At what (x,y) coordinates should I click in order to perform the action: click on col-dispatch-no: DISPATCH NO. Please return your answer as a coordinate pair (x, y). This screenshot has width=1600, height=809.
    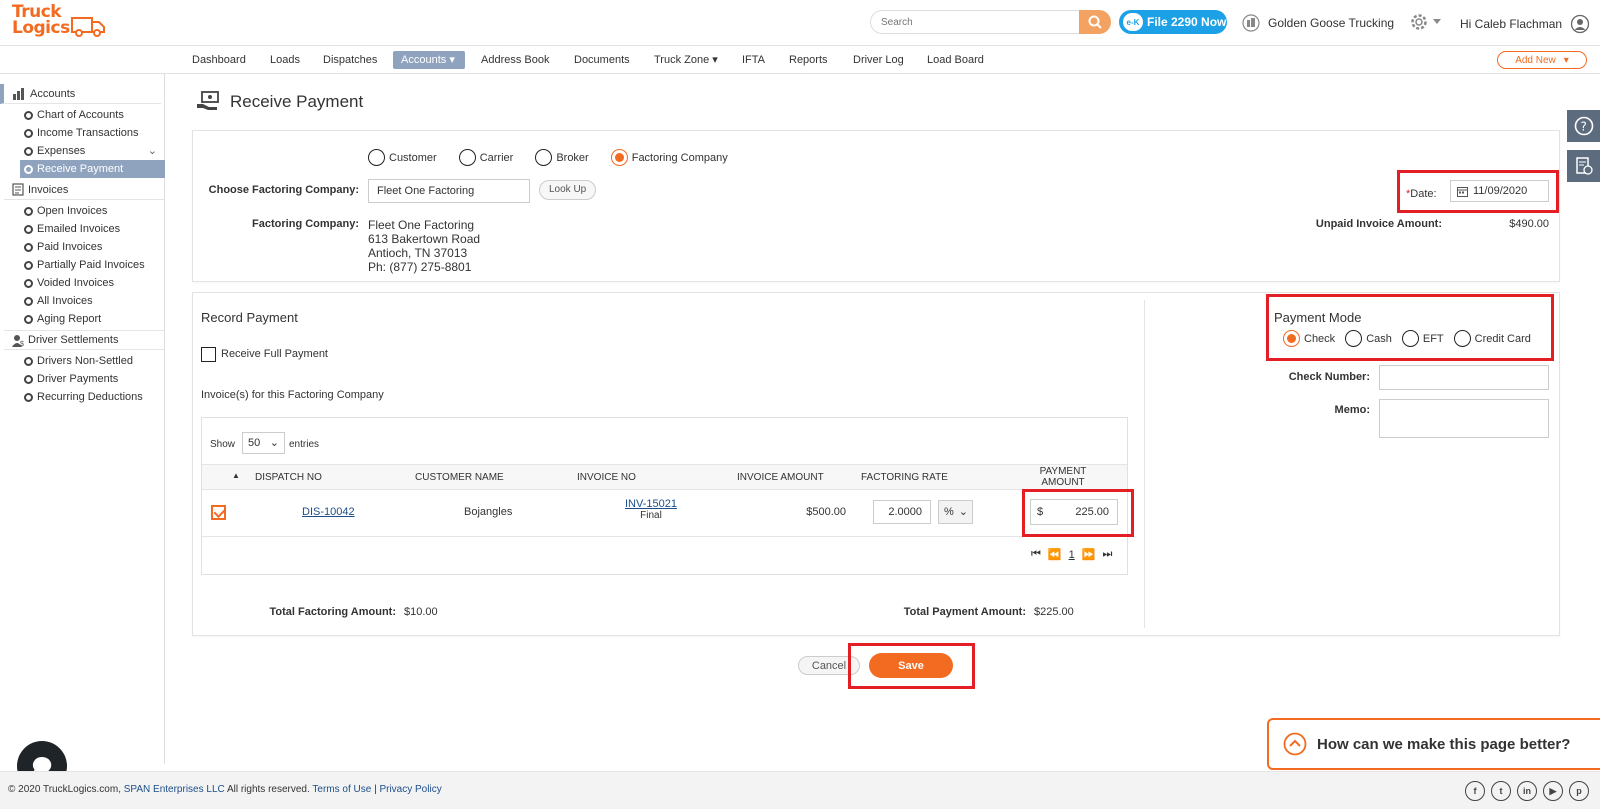
    Looking at the image, I should click on (288, 477).